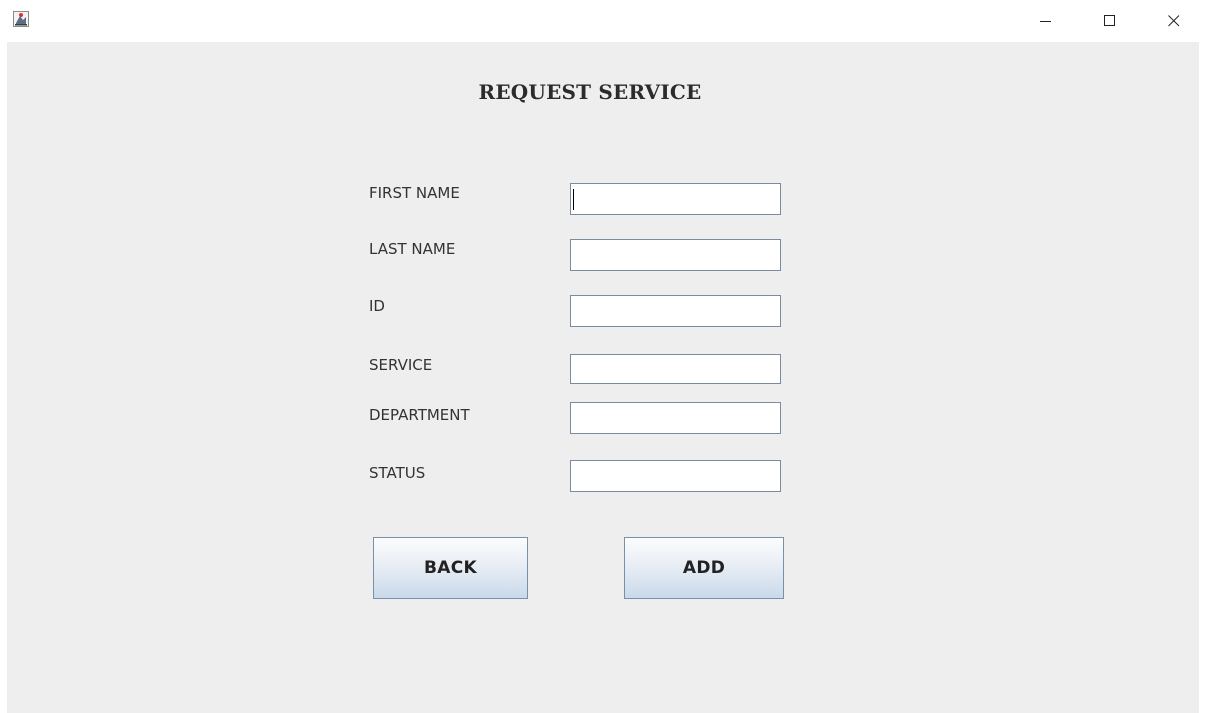 This screenshot has height=713, width=1206. I want to click on minimize-icon, so click(1045, 21).